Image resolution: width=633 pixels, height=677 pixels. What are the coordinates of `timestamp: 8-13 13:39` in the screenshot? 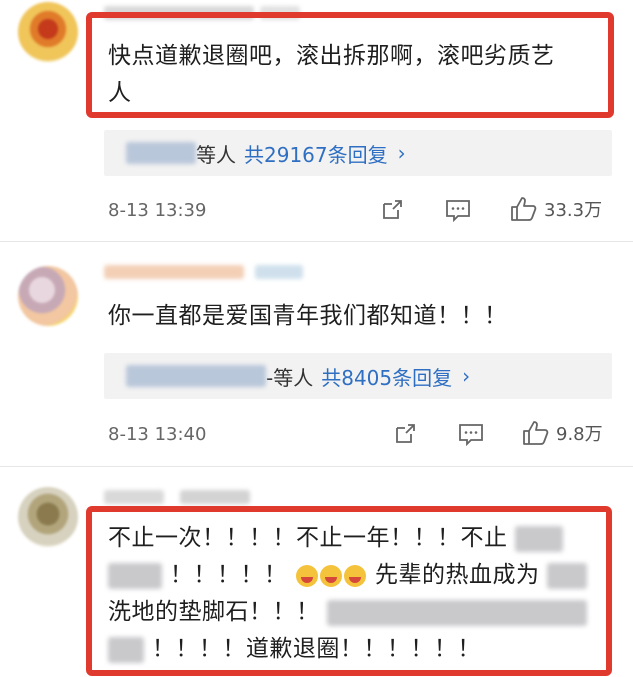 It's located at (157, 210).